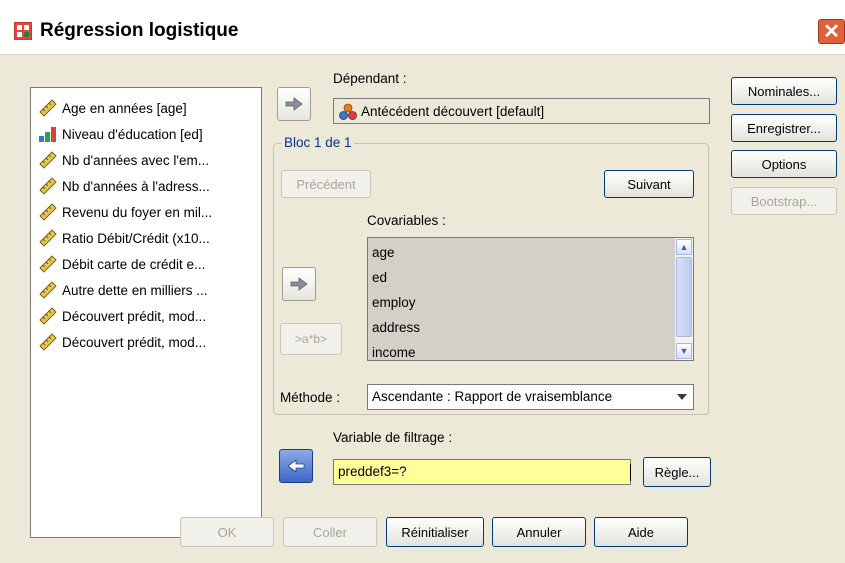 This screenshot has width=845, height=563. I want to click on next-block-label: Suivant, so click(649, 184).